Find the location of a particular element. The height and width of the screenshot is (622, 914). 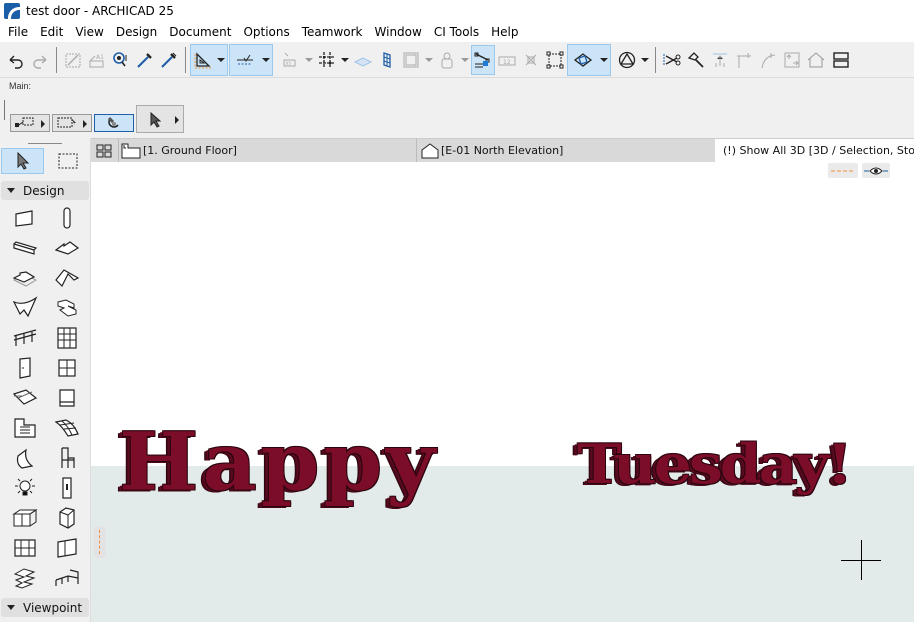

syringe-button is located at coordinates (169, 60).